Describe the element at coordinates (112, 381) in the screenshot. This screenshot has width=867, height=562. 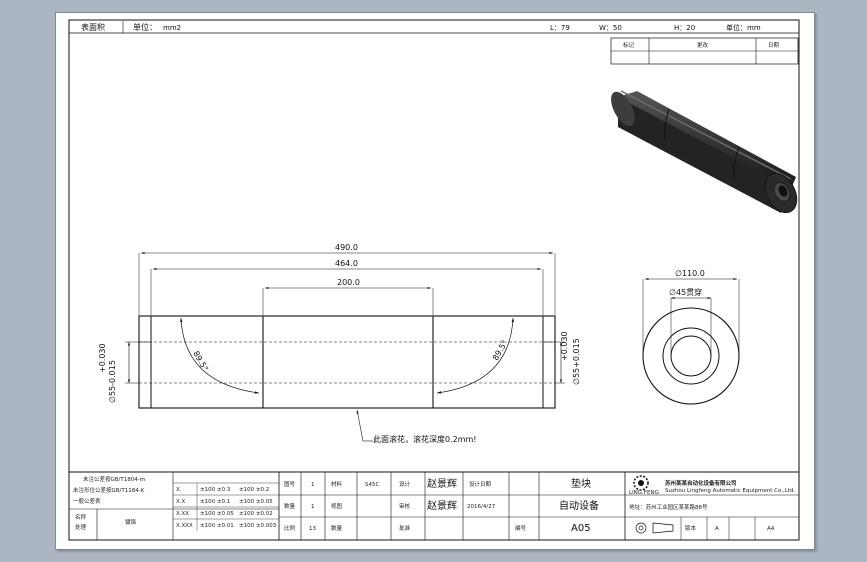
I see `left-bore-dim: ∅55-0.015` at that location.